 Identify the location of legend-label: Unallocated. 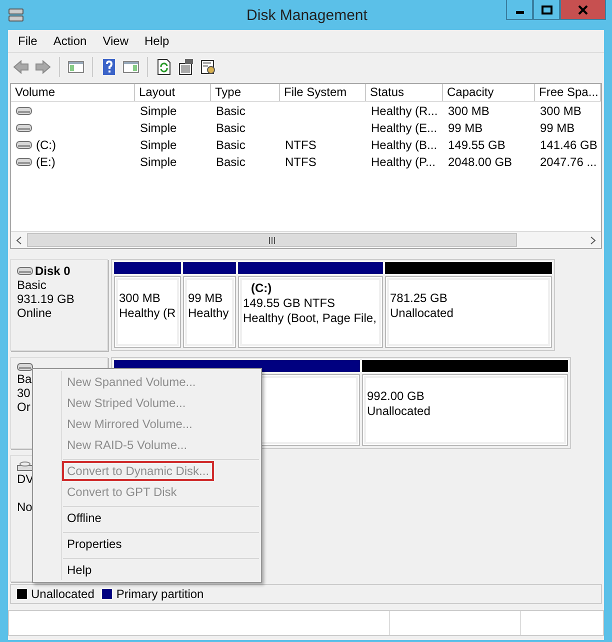
(62, 594).